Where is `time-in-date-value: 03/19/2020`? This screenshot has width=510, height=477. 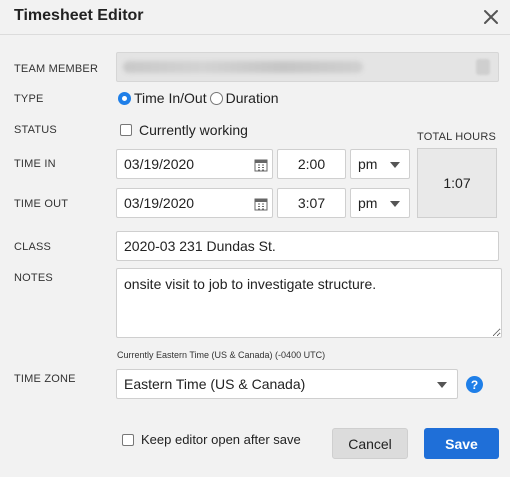 time-in-date-value: 03/19/2020 is located at coordinates (159, 164).